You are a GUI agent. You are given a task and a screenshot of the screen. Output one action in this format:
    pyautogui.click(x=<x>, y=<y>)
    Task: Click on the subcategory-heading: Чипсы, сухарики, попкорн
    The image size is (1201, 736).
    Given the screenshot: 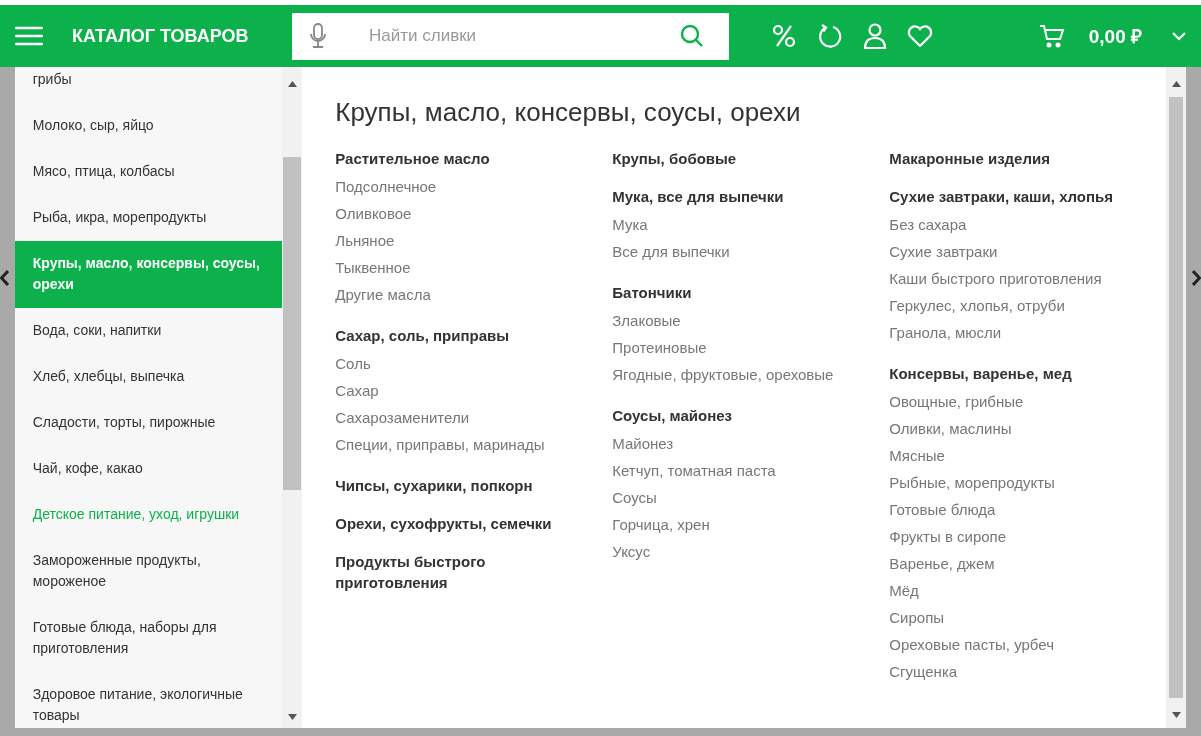 What is the action you would take?
    pyautogui.click(x=453, y=485)
    